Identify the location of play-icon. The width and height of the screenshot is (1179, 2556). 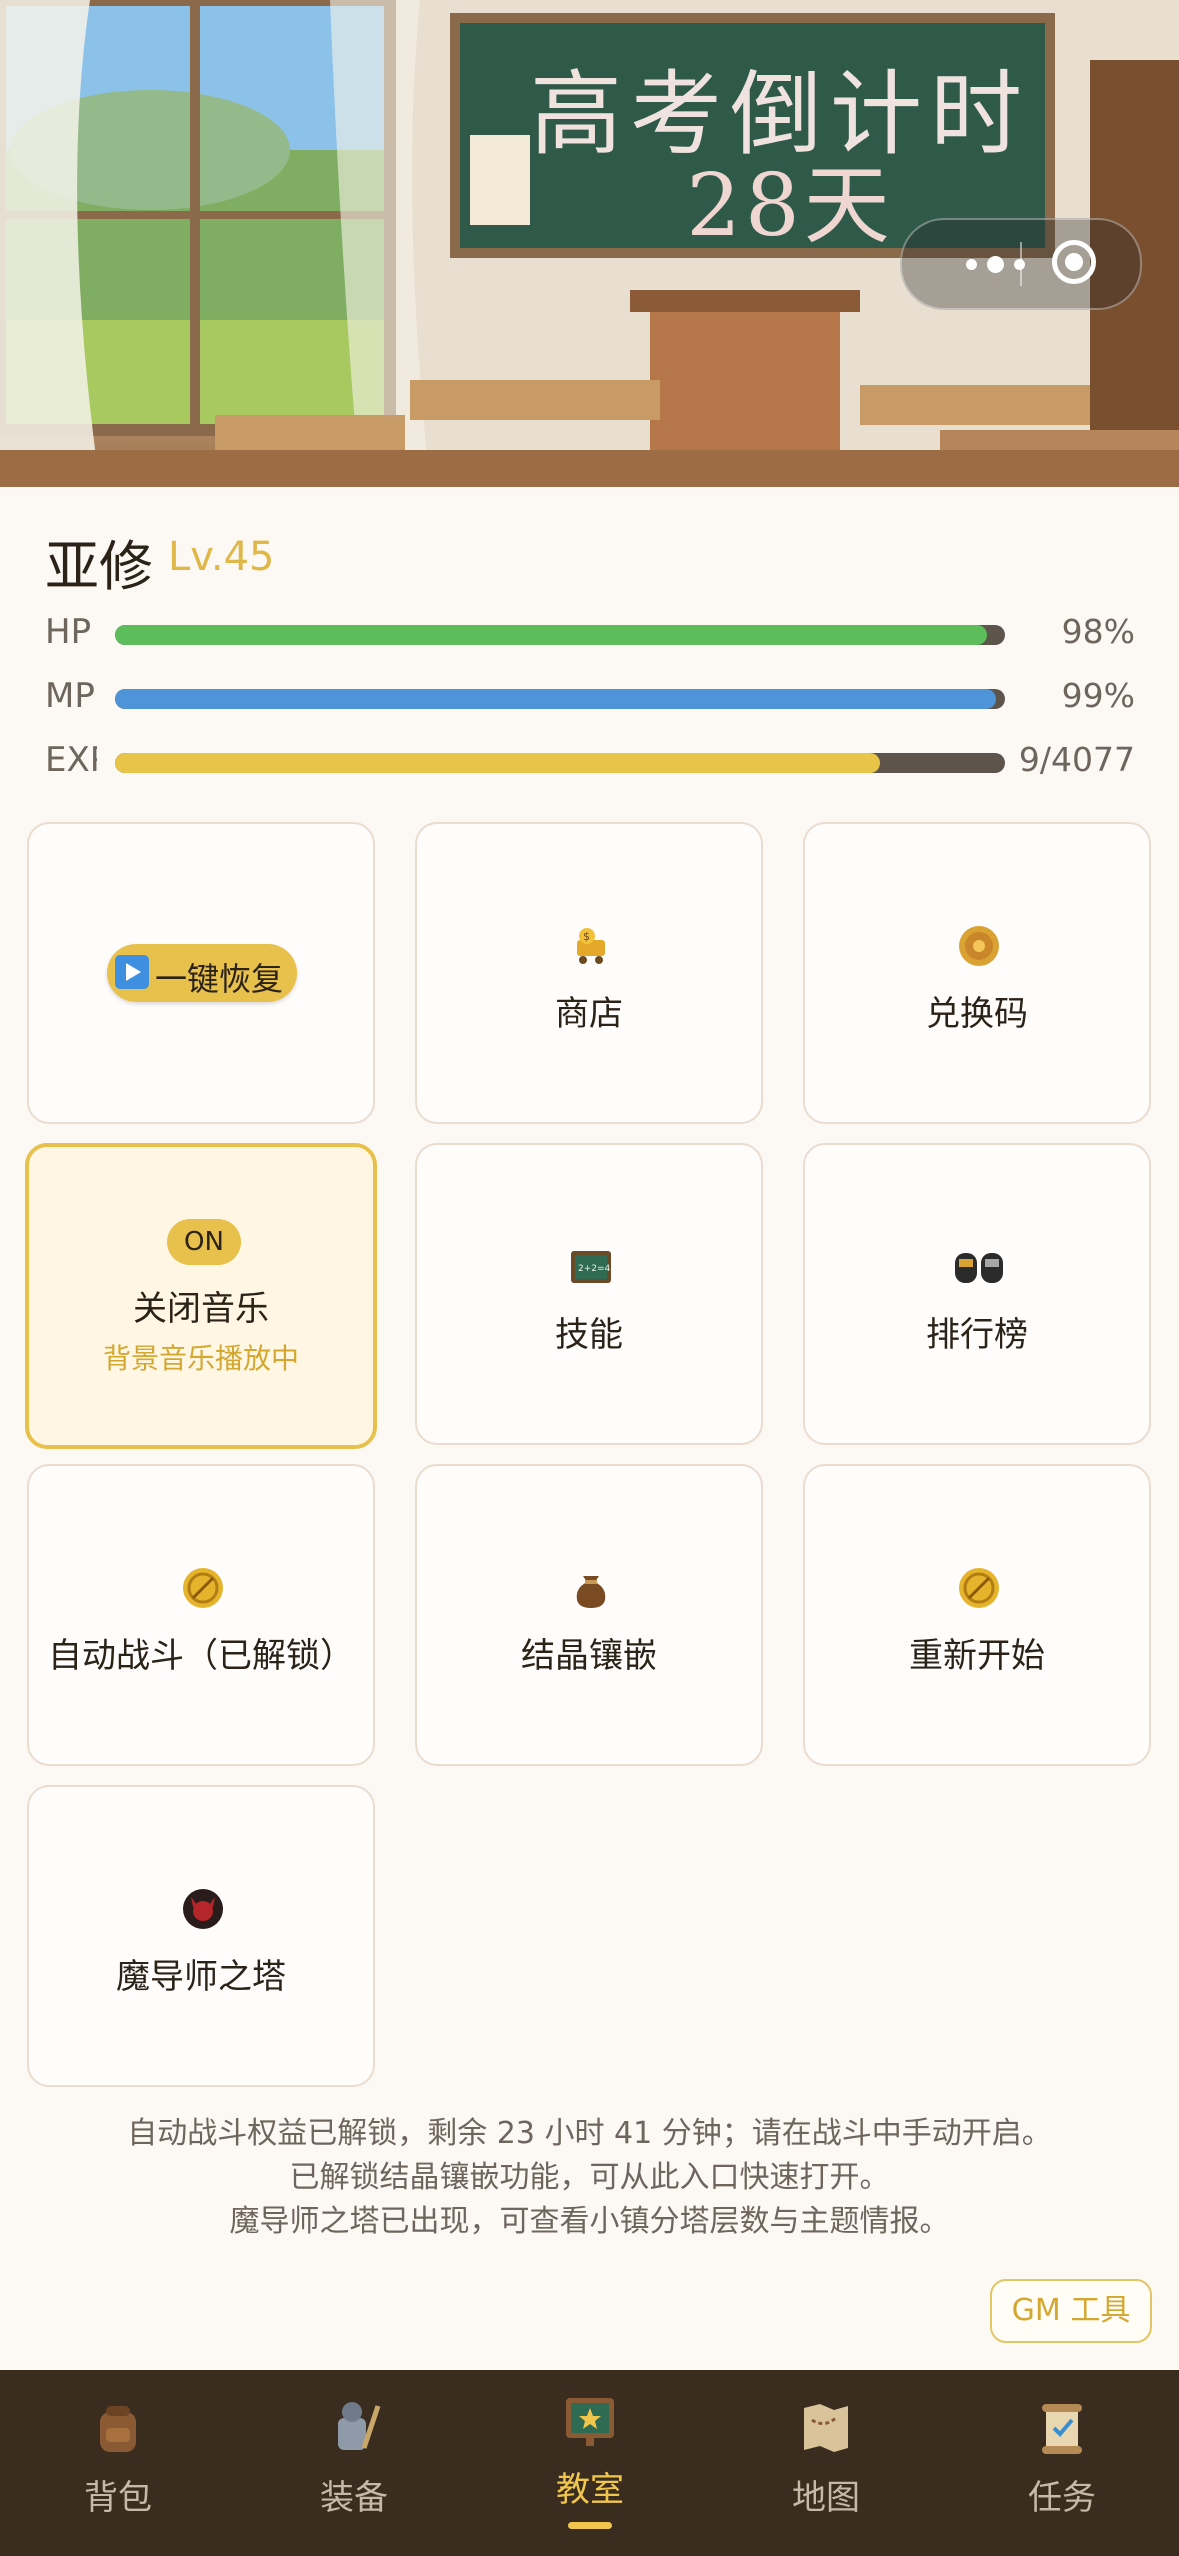
(132, 972).